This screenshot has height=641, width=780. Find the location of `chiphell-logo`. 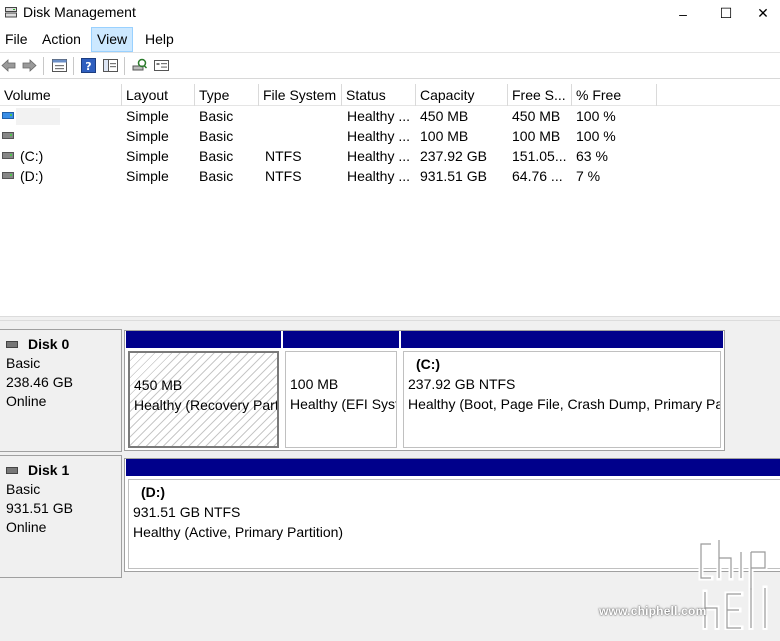

chiphell-logo is located at coordinates (733, 584).